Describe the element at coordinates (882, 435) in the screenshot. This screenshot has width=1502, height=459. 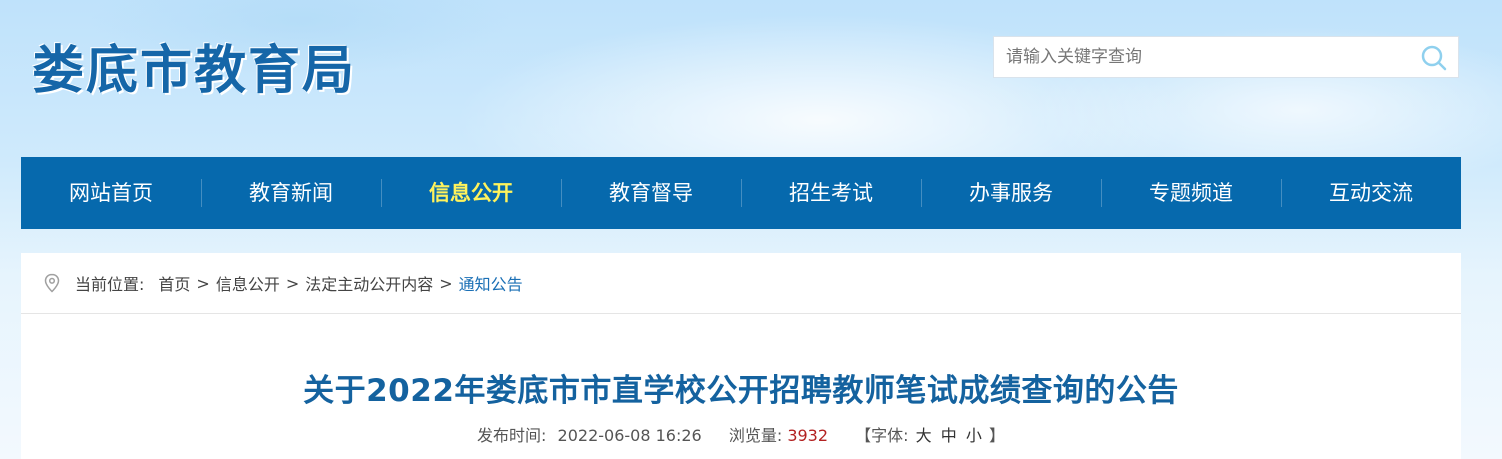
I see `font-size-open: 【字体:` at that location.